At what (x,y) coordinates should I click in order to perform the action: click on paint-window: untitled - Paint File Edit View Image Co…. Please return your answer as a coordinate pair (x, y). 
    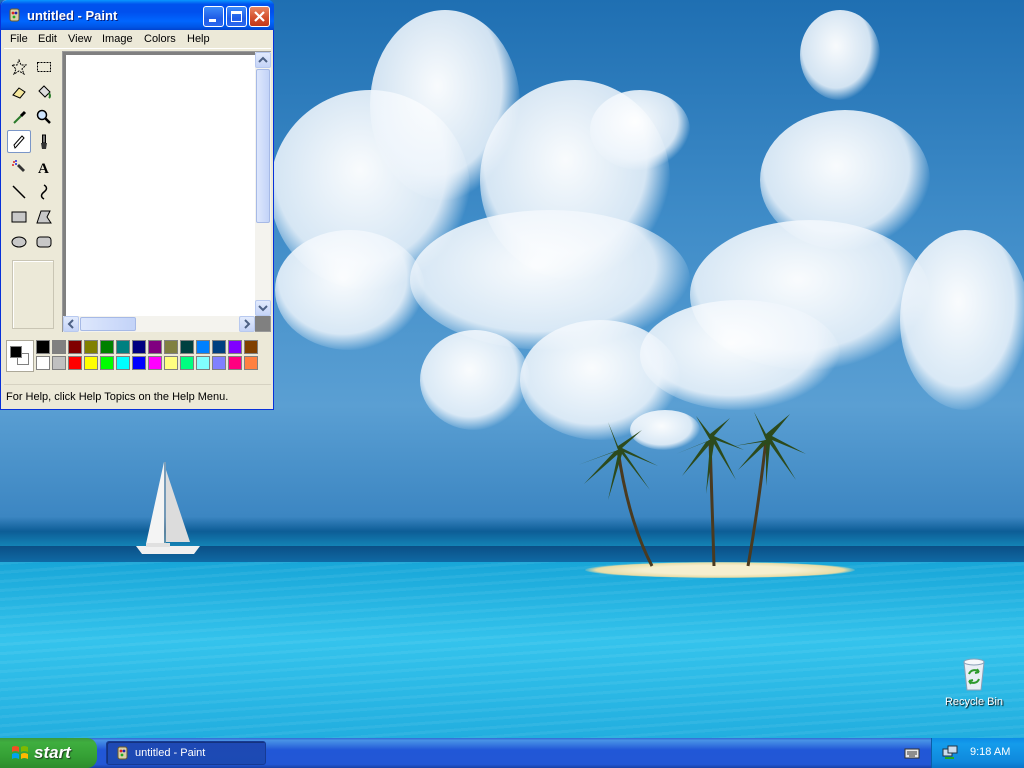
    Looking at the image, I should click on (137, 205).